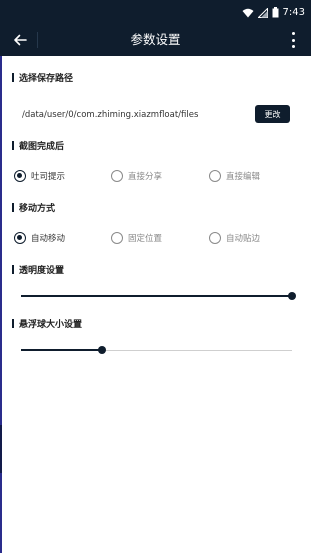 The image size is (320, 553). What do you see at coordinates (42, 270) in the screenshot?
I see `section-label: 透明度设置` at bounding box center [42, 270].